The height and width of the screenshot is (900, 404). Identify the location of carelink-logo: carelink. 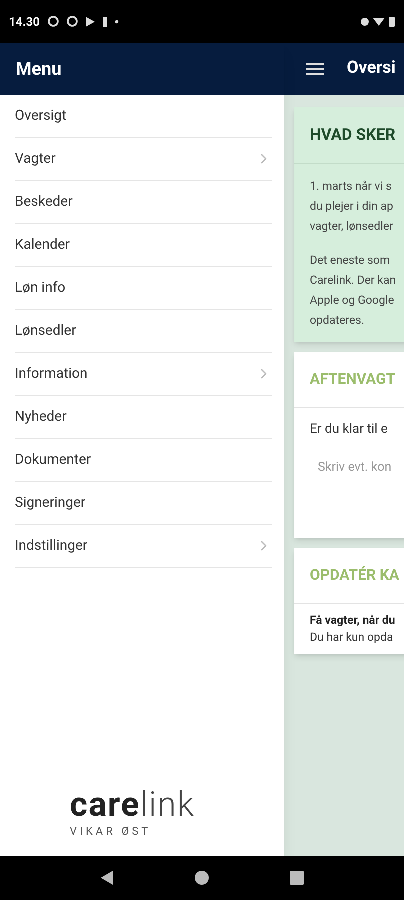
(133, 805).